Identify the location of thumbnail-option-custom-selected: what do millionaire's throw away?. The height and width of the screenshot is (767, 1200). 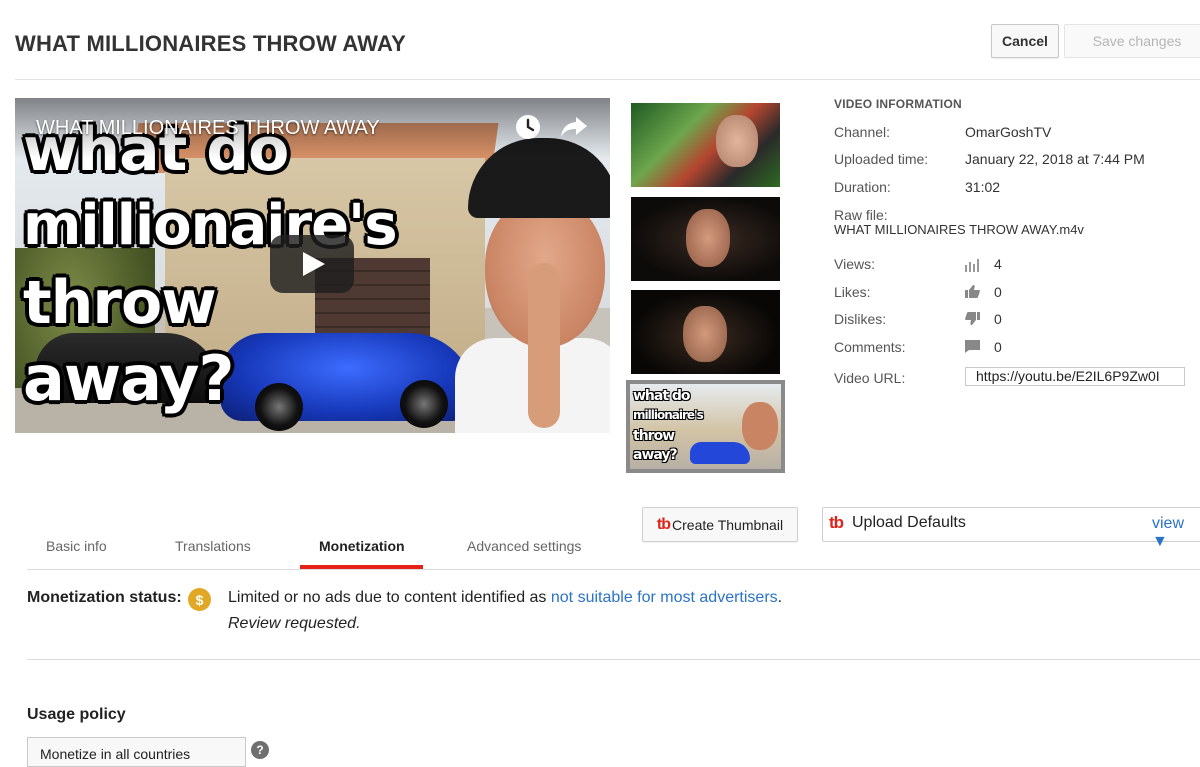
(705, 426).